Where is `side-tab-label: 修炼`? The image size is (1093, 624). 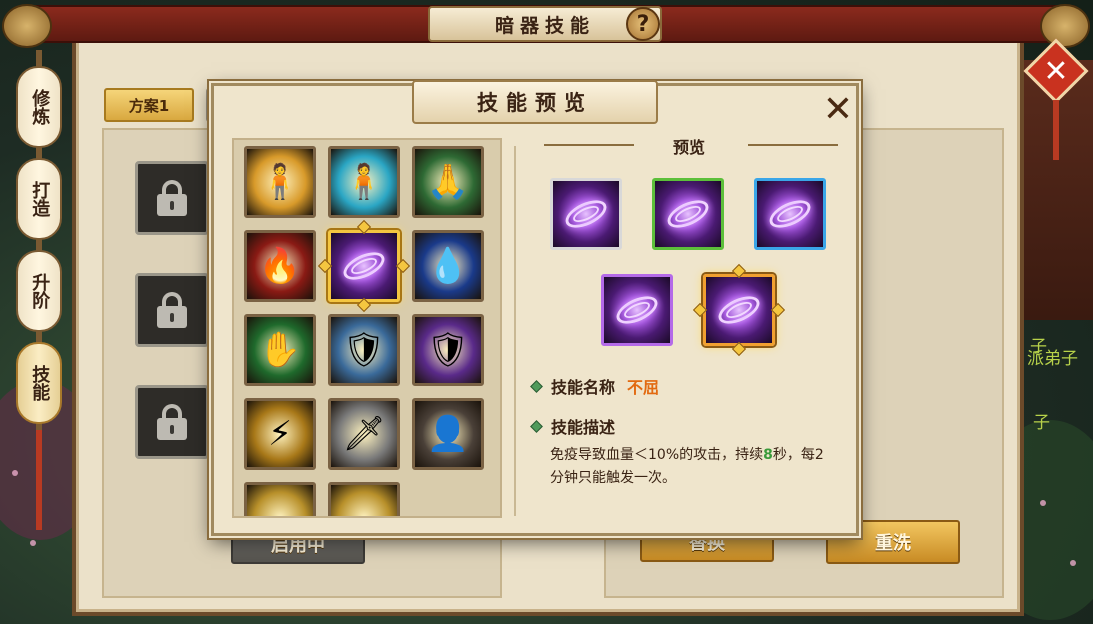
side-tab-label: 修炼 is located at coordinates (40, 107).